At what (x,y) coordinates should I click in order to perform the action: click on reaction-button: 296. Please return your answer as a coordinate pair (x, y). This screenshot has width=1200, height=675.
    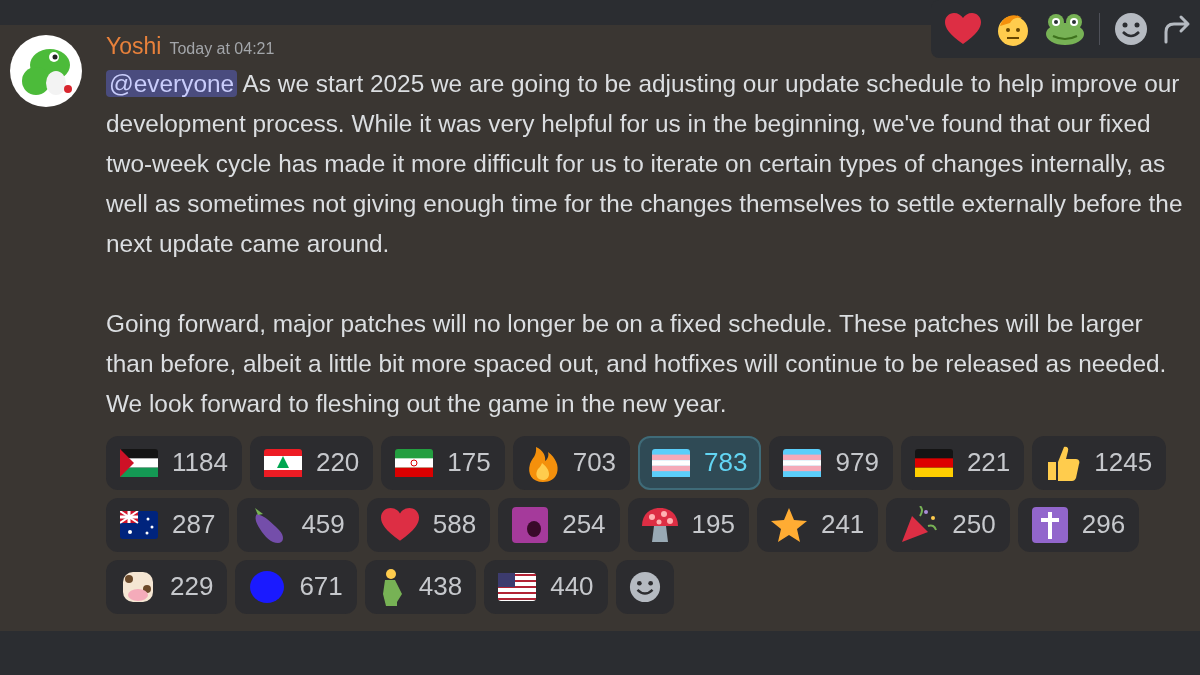
    Looking at the image, I should click on (1078, 524).